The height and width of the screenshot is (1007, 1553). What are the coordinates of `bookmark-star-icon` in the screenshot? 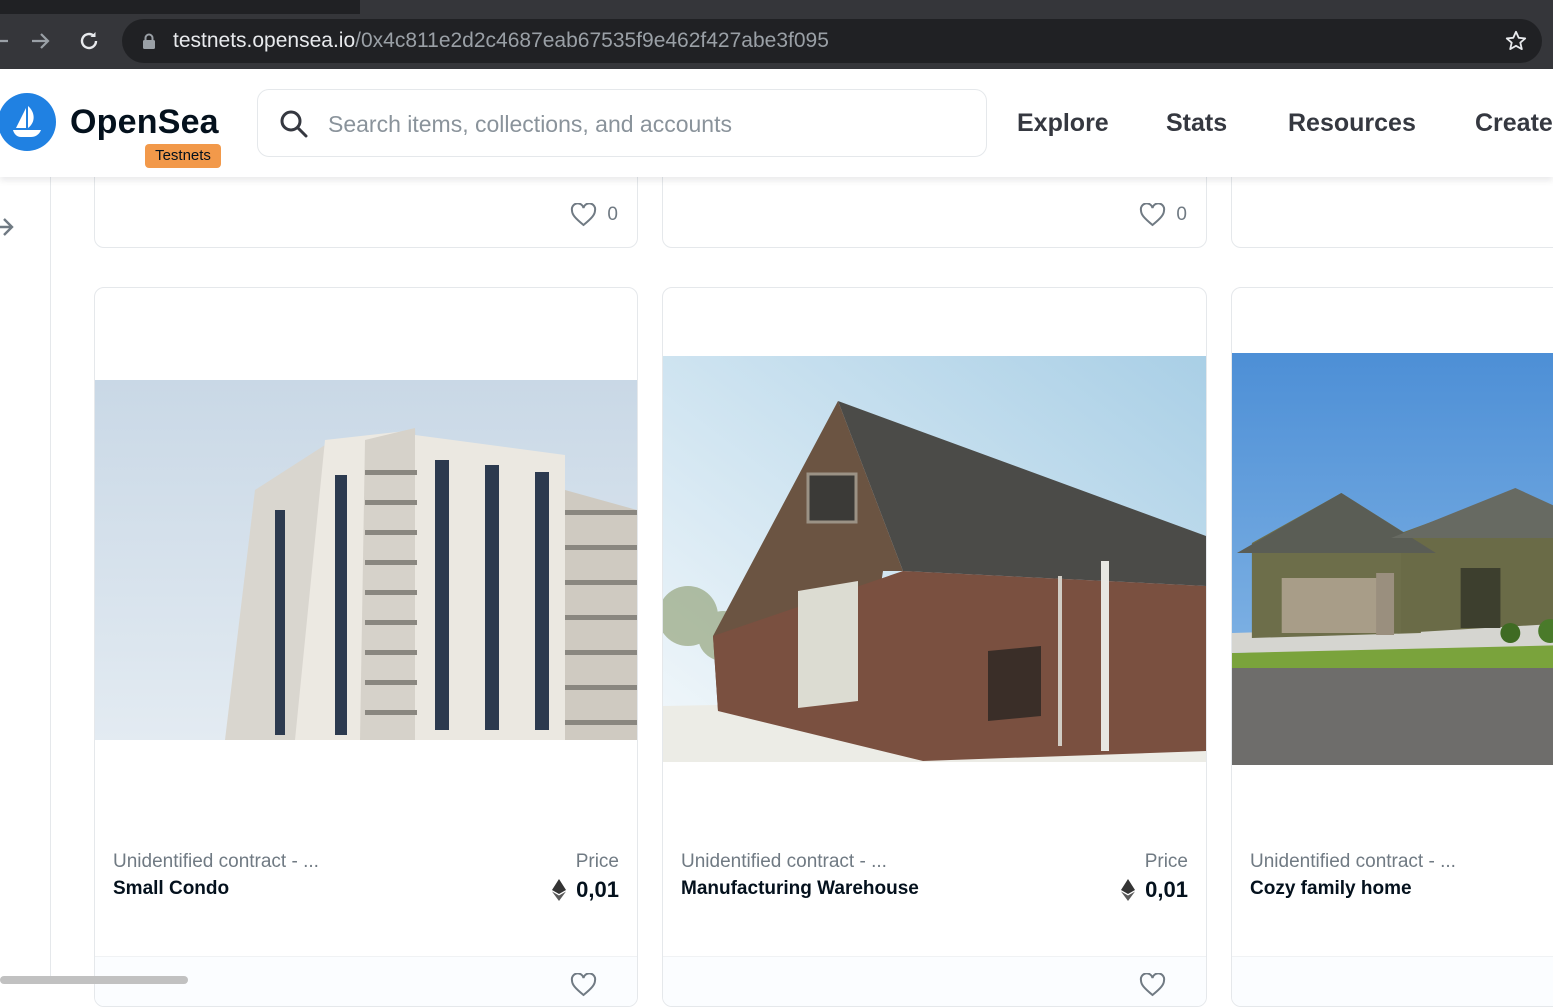 It's located at (1516, 41).